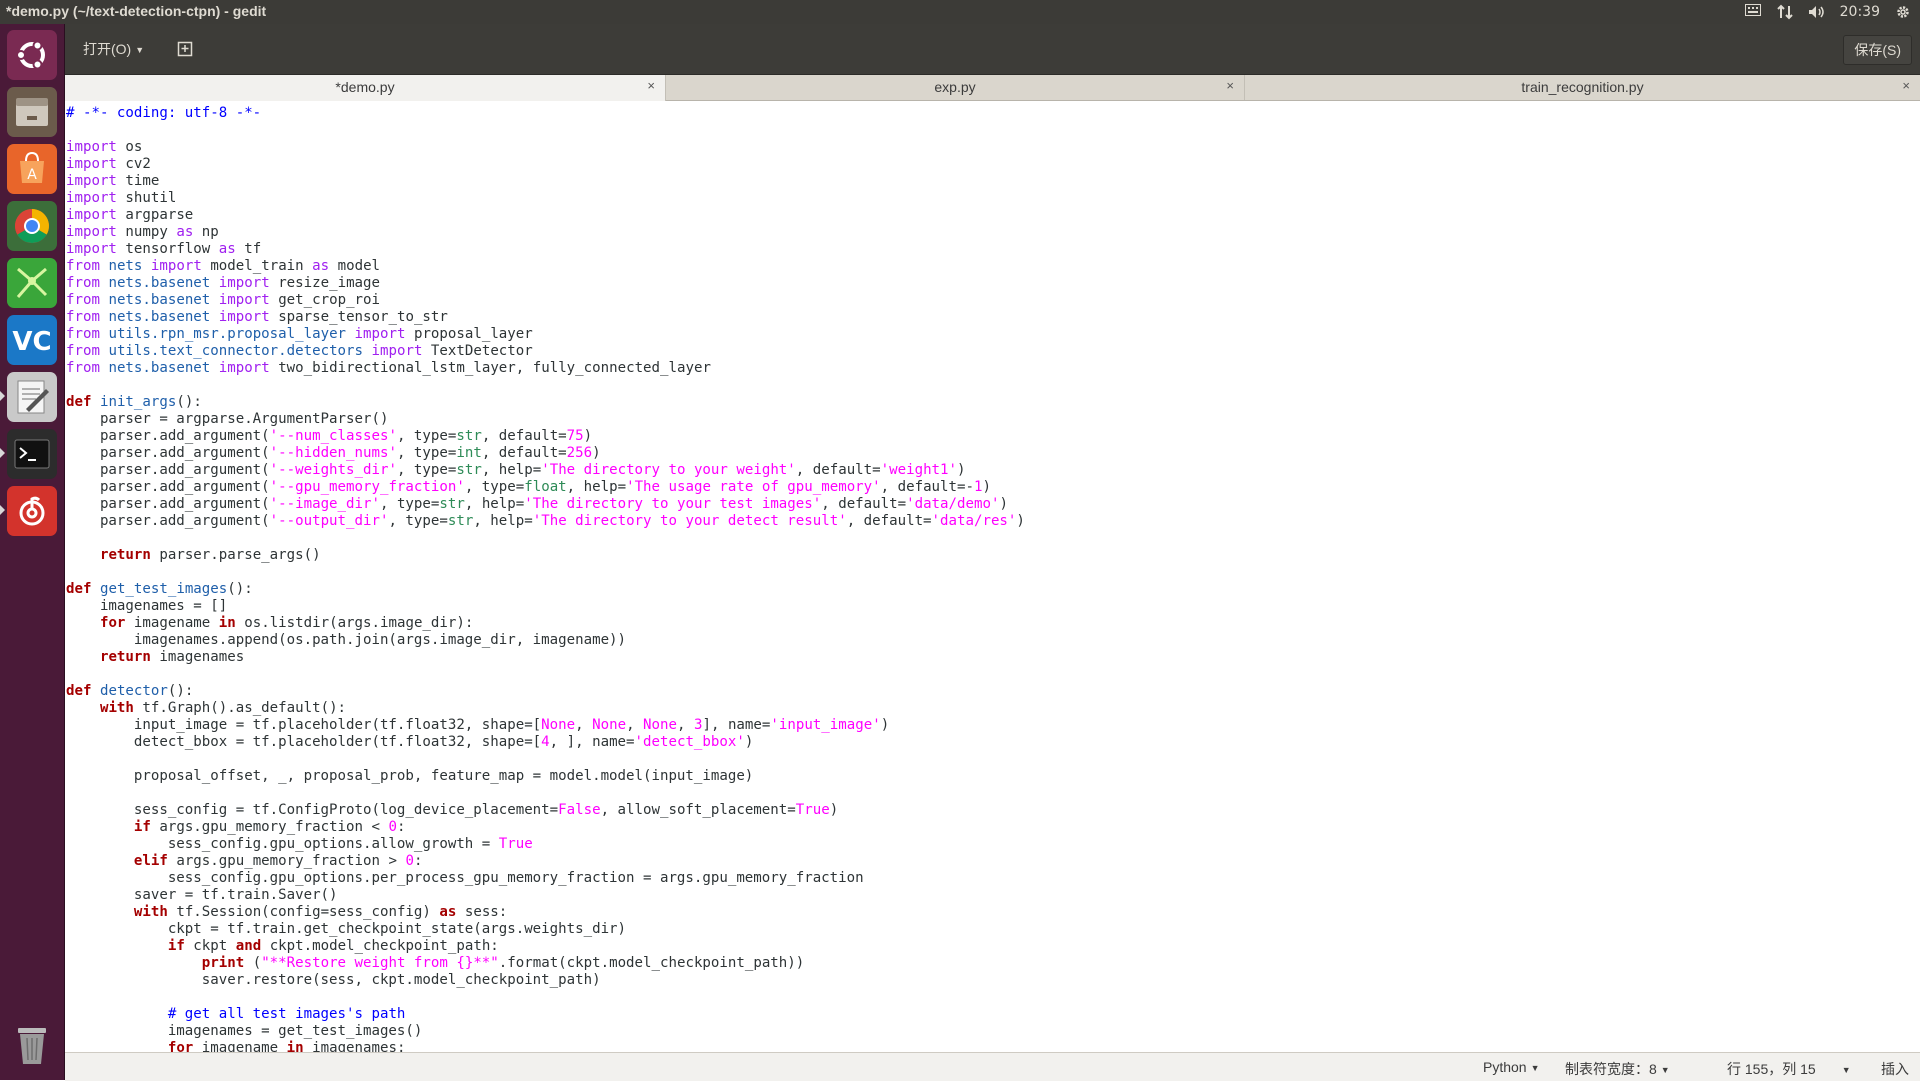 This screenshot has width=1920, height=1081. I want to click on new-document-button, so click(185, 49).